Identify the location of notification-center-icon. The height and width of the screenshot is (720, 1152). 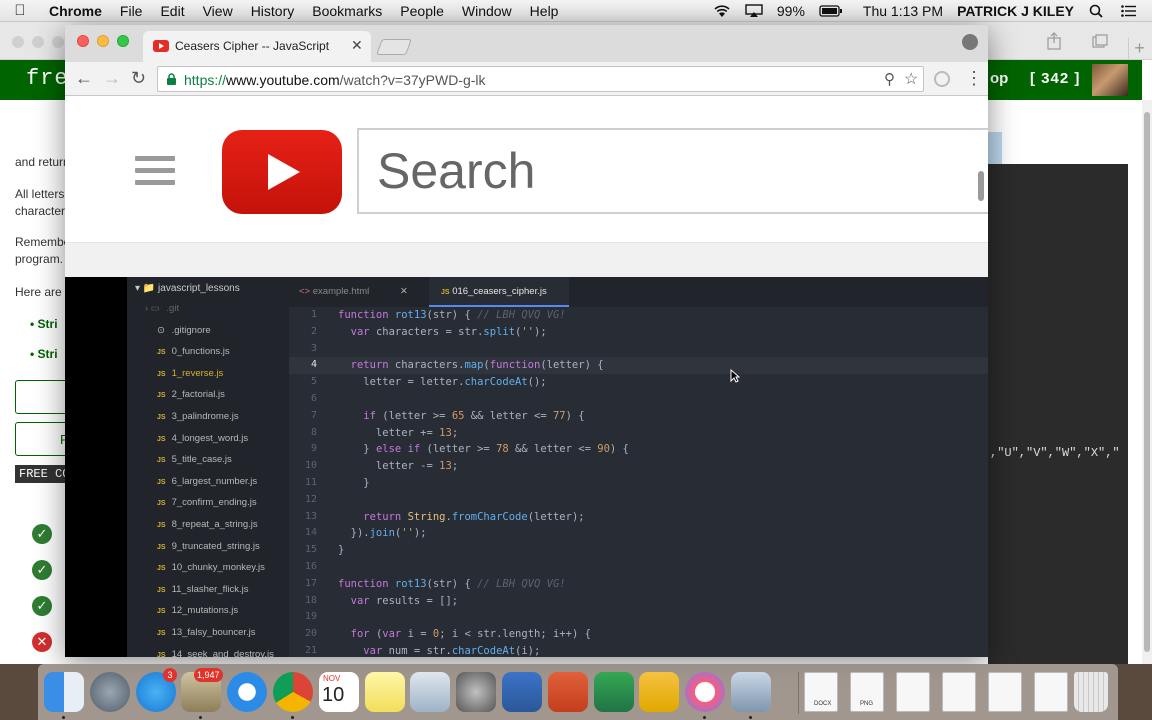
(1129, 11).